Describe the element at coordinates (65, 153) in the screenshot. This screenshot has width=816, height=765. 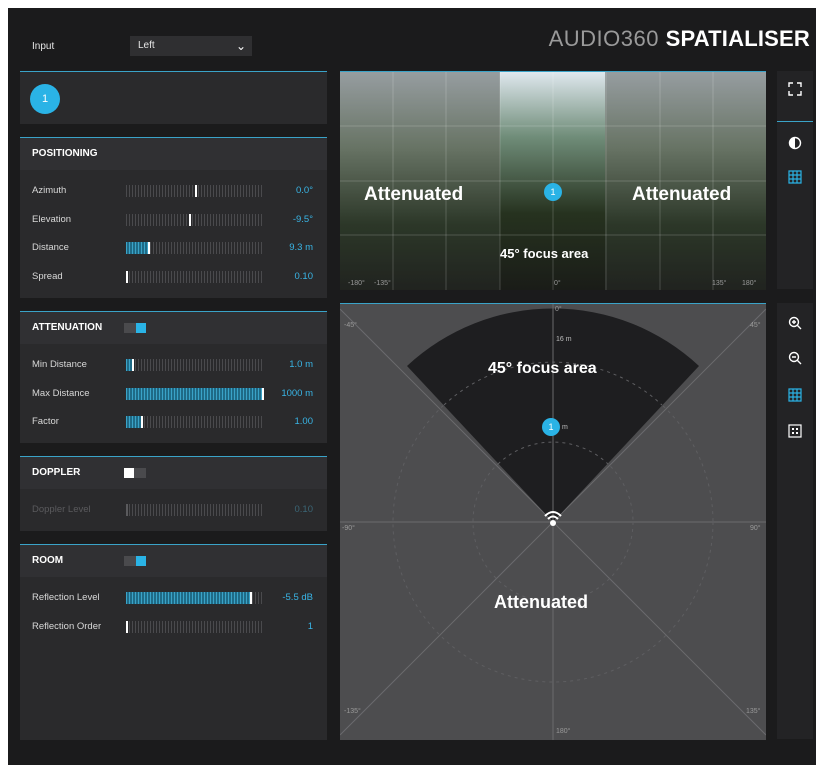
I see `positioning-title: POSITIONING` at that location.